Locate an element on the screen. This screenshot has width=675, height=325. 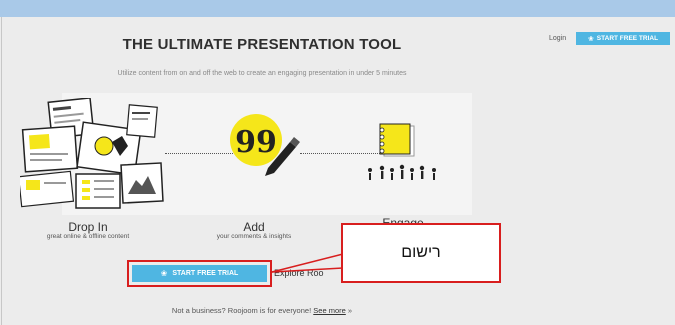
step-1-title: Drop In is located at coordinates (88, 227).